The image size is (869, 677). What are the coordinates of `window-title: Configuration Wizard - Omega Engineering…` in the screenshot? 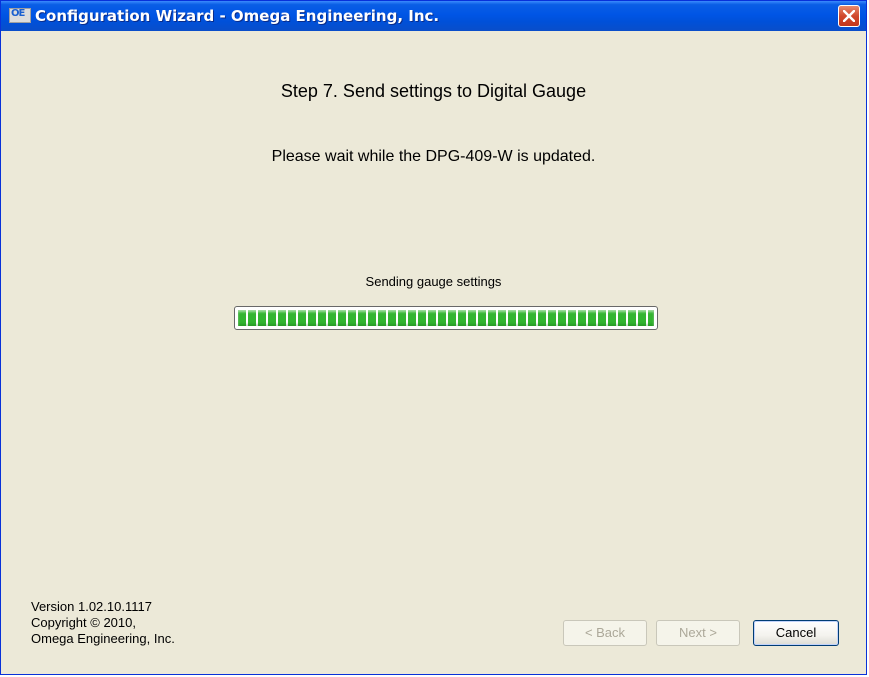 It's located at (237, 16).